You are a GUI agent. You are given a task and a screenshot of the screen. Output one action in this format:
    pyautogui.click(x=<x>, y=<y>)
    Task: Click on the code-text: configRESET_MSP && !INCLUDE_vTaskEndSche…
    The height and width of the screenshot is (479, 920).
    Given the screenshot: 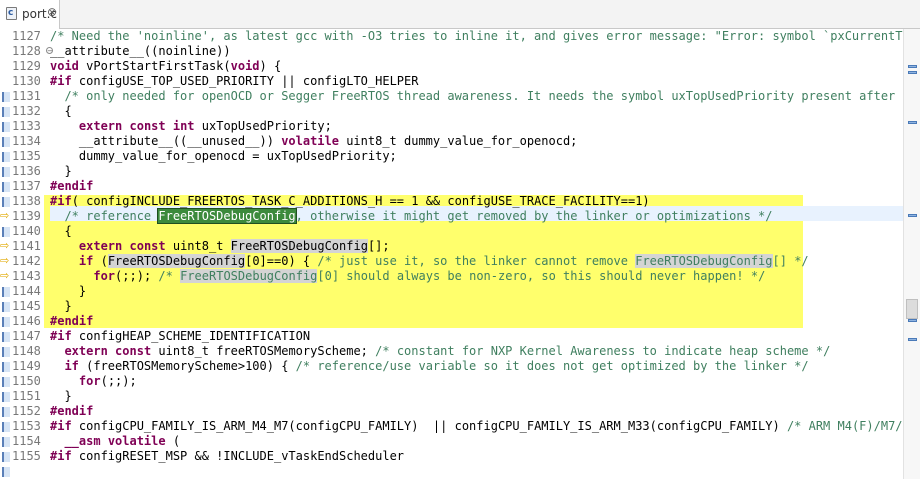 What is the action you would take?
    pyautogui.click(x=238, y=456)
    